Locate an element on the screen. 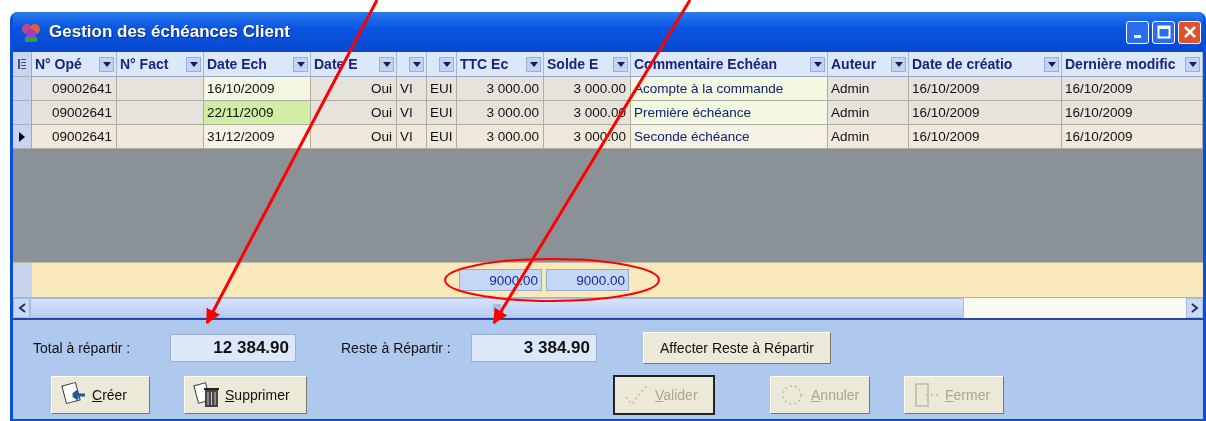 This screenshot has width=1206, height=421. column-header: Dernière modific is located at coordinates (1132, 64).